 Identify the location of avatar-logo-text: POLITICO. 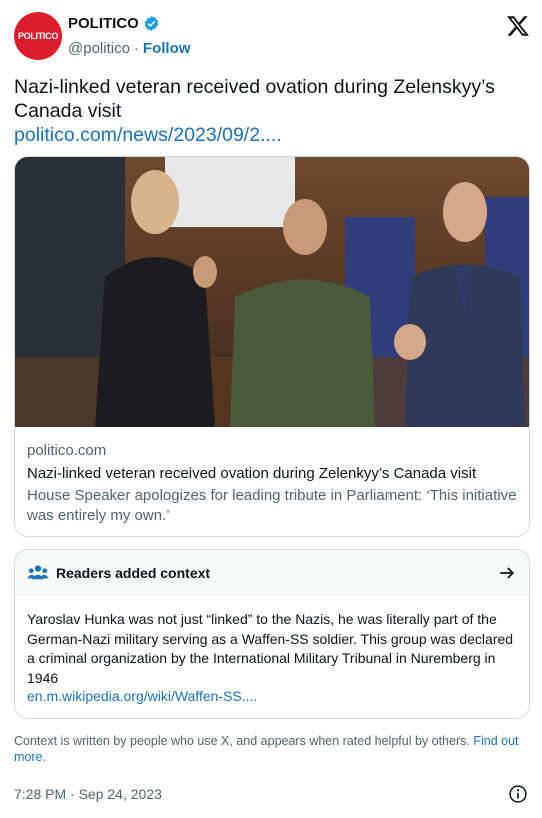
(38, 36).